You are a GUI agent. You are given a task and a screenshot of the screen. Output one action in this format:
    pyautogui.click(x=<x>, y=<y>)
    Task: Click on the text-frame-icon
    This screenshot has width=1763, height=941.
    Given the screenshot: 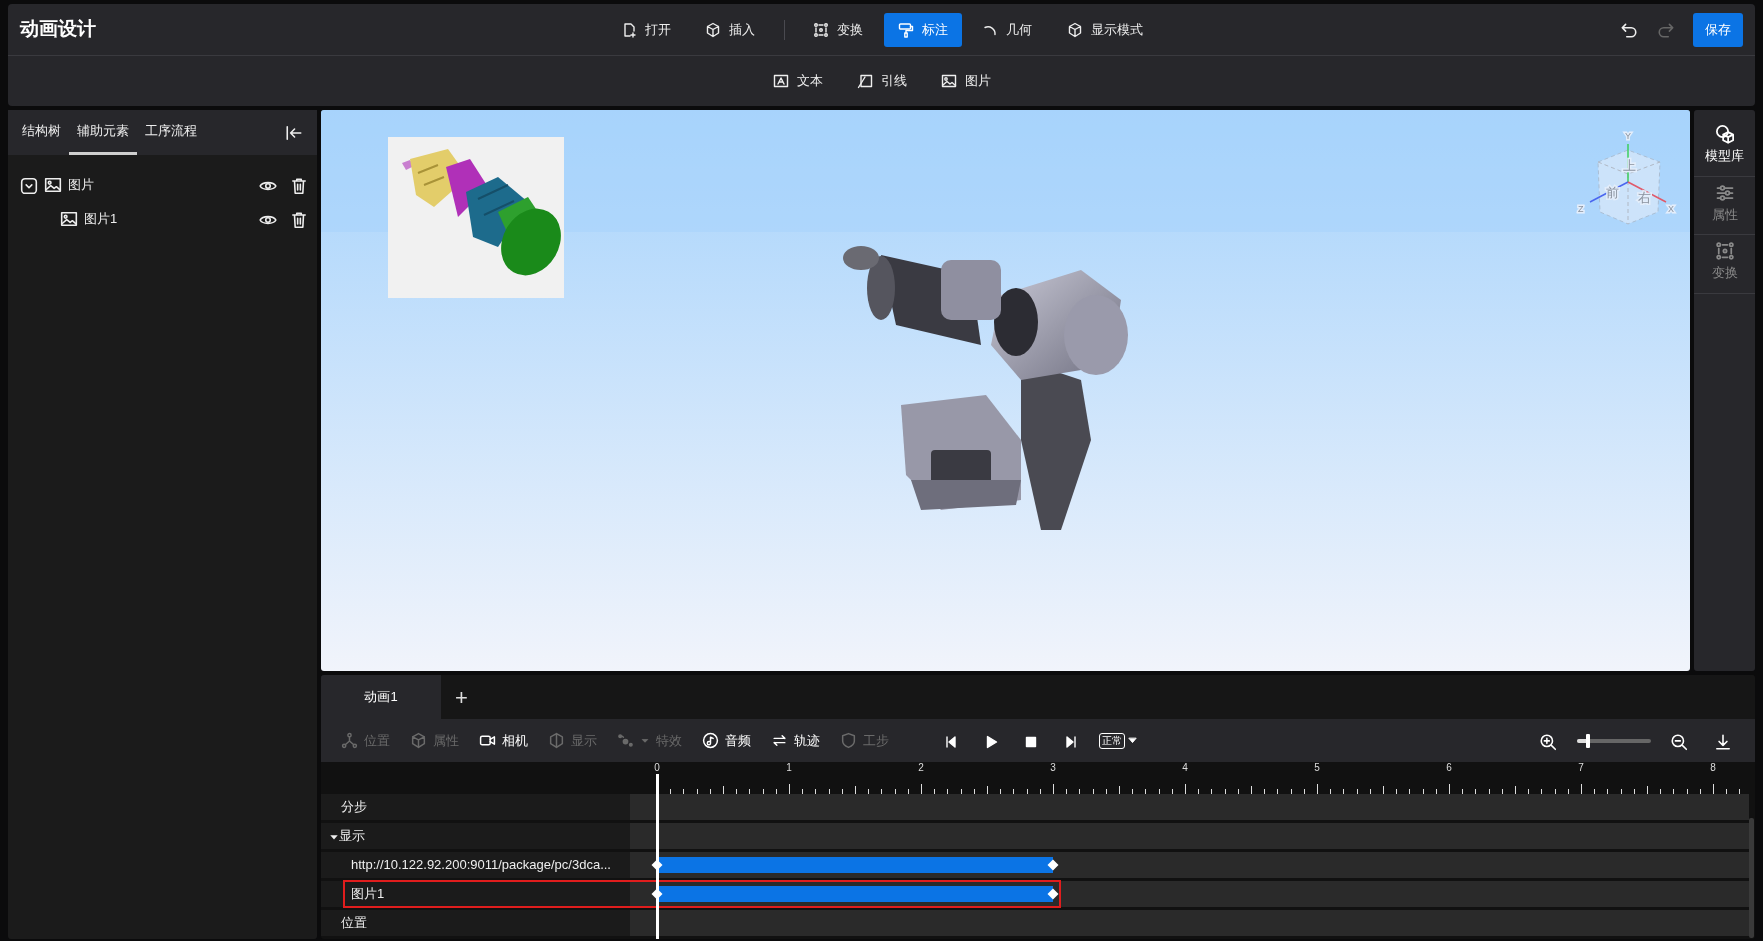 What is the action you would take?
    pyautogui.click(x=780, y=81)
    